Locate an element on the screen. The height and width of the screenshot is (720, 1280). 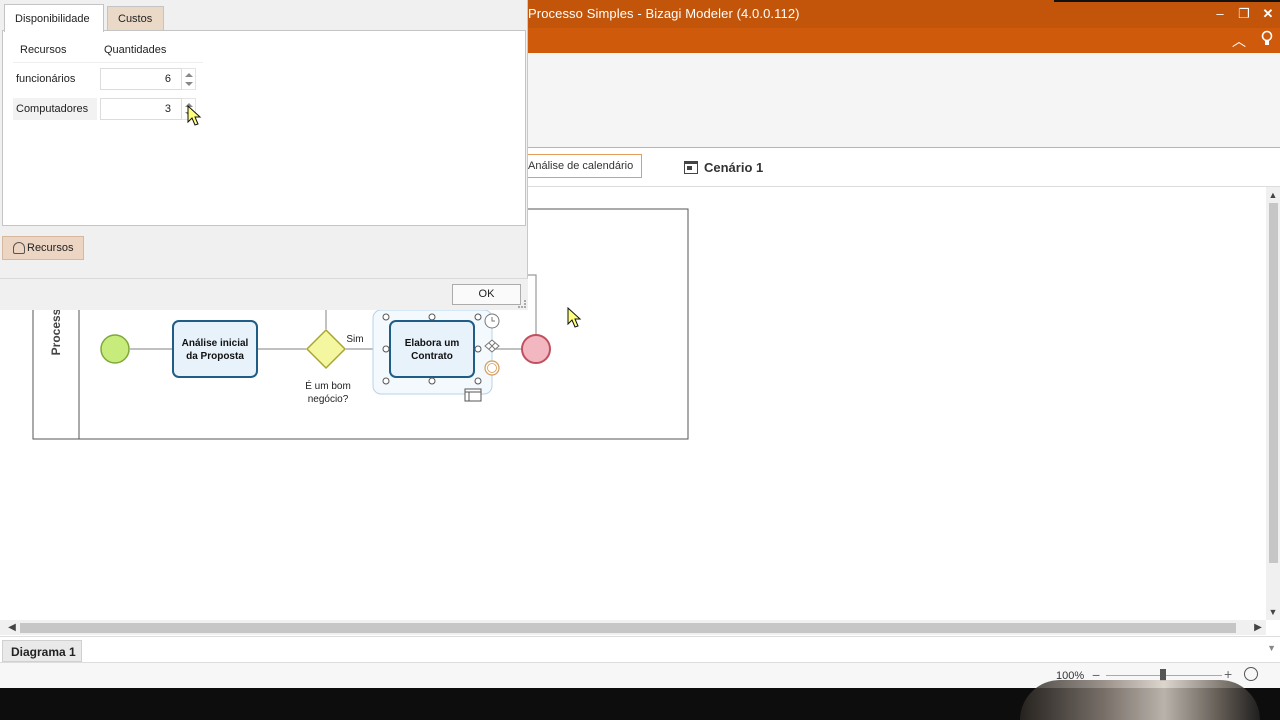
tabs-dropdown-icon: ▼ is located at coordinates (1271, 648).